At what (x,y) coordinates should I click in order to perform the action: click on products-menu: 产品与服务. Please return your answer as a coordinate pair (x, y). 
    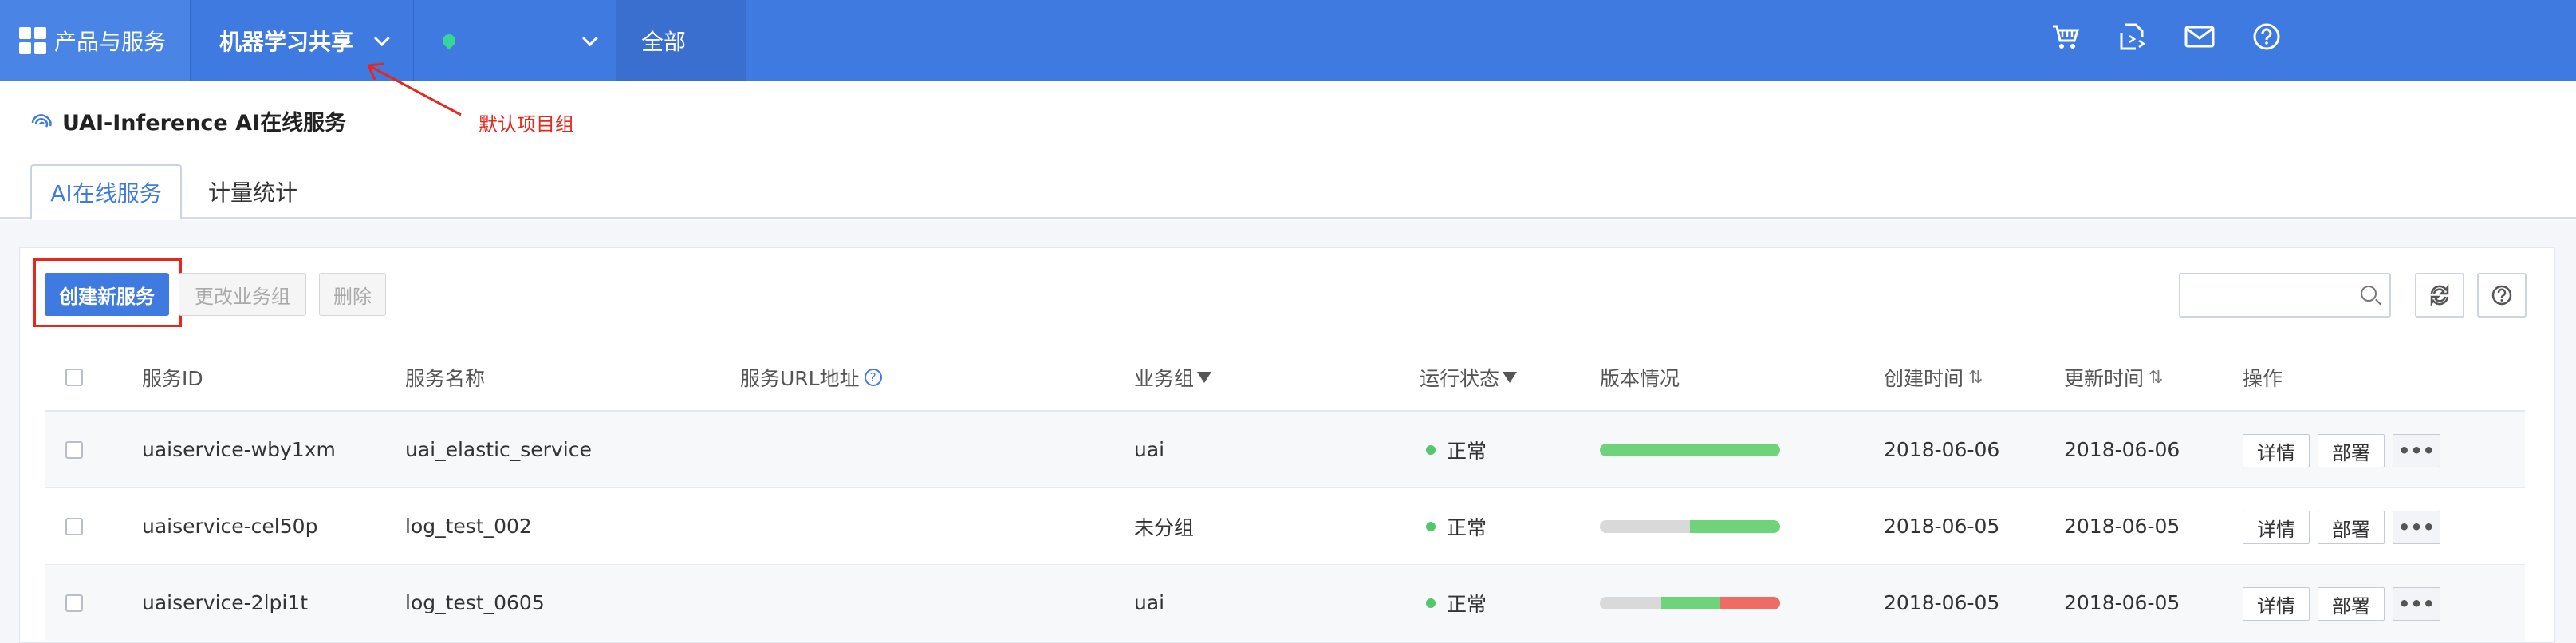
    Looking at the image, I should click on (95, 41).